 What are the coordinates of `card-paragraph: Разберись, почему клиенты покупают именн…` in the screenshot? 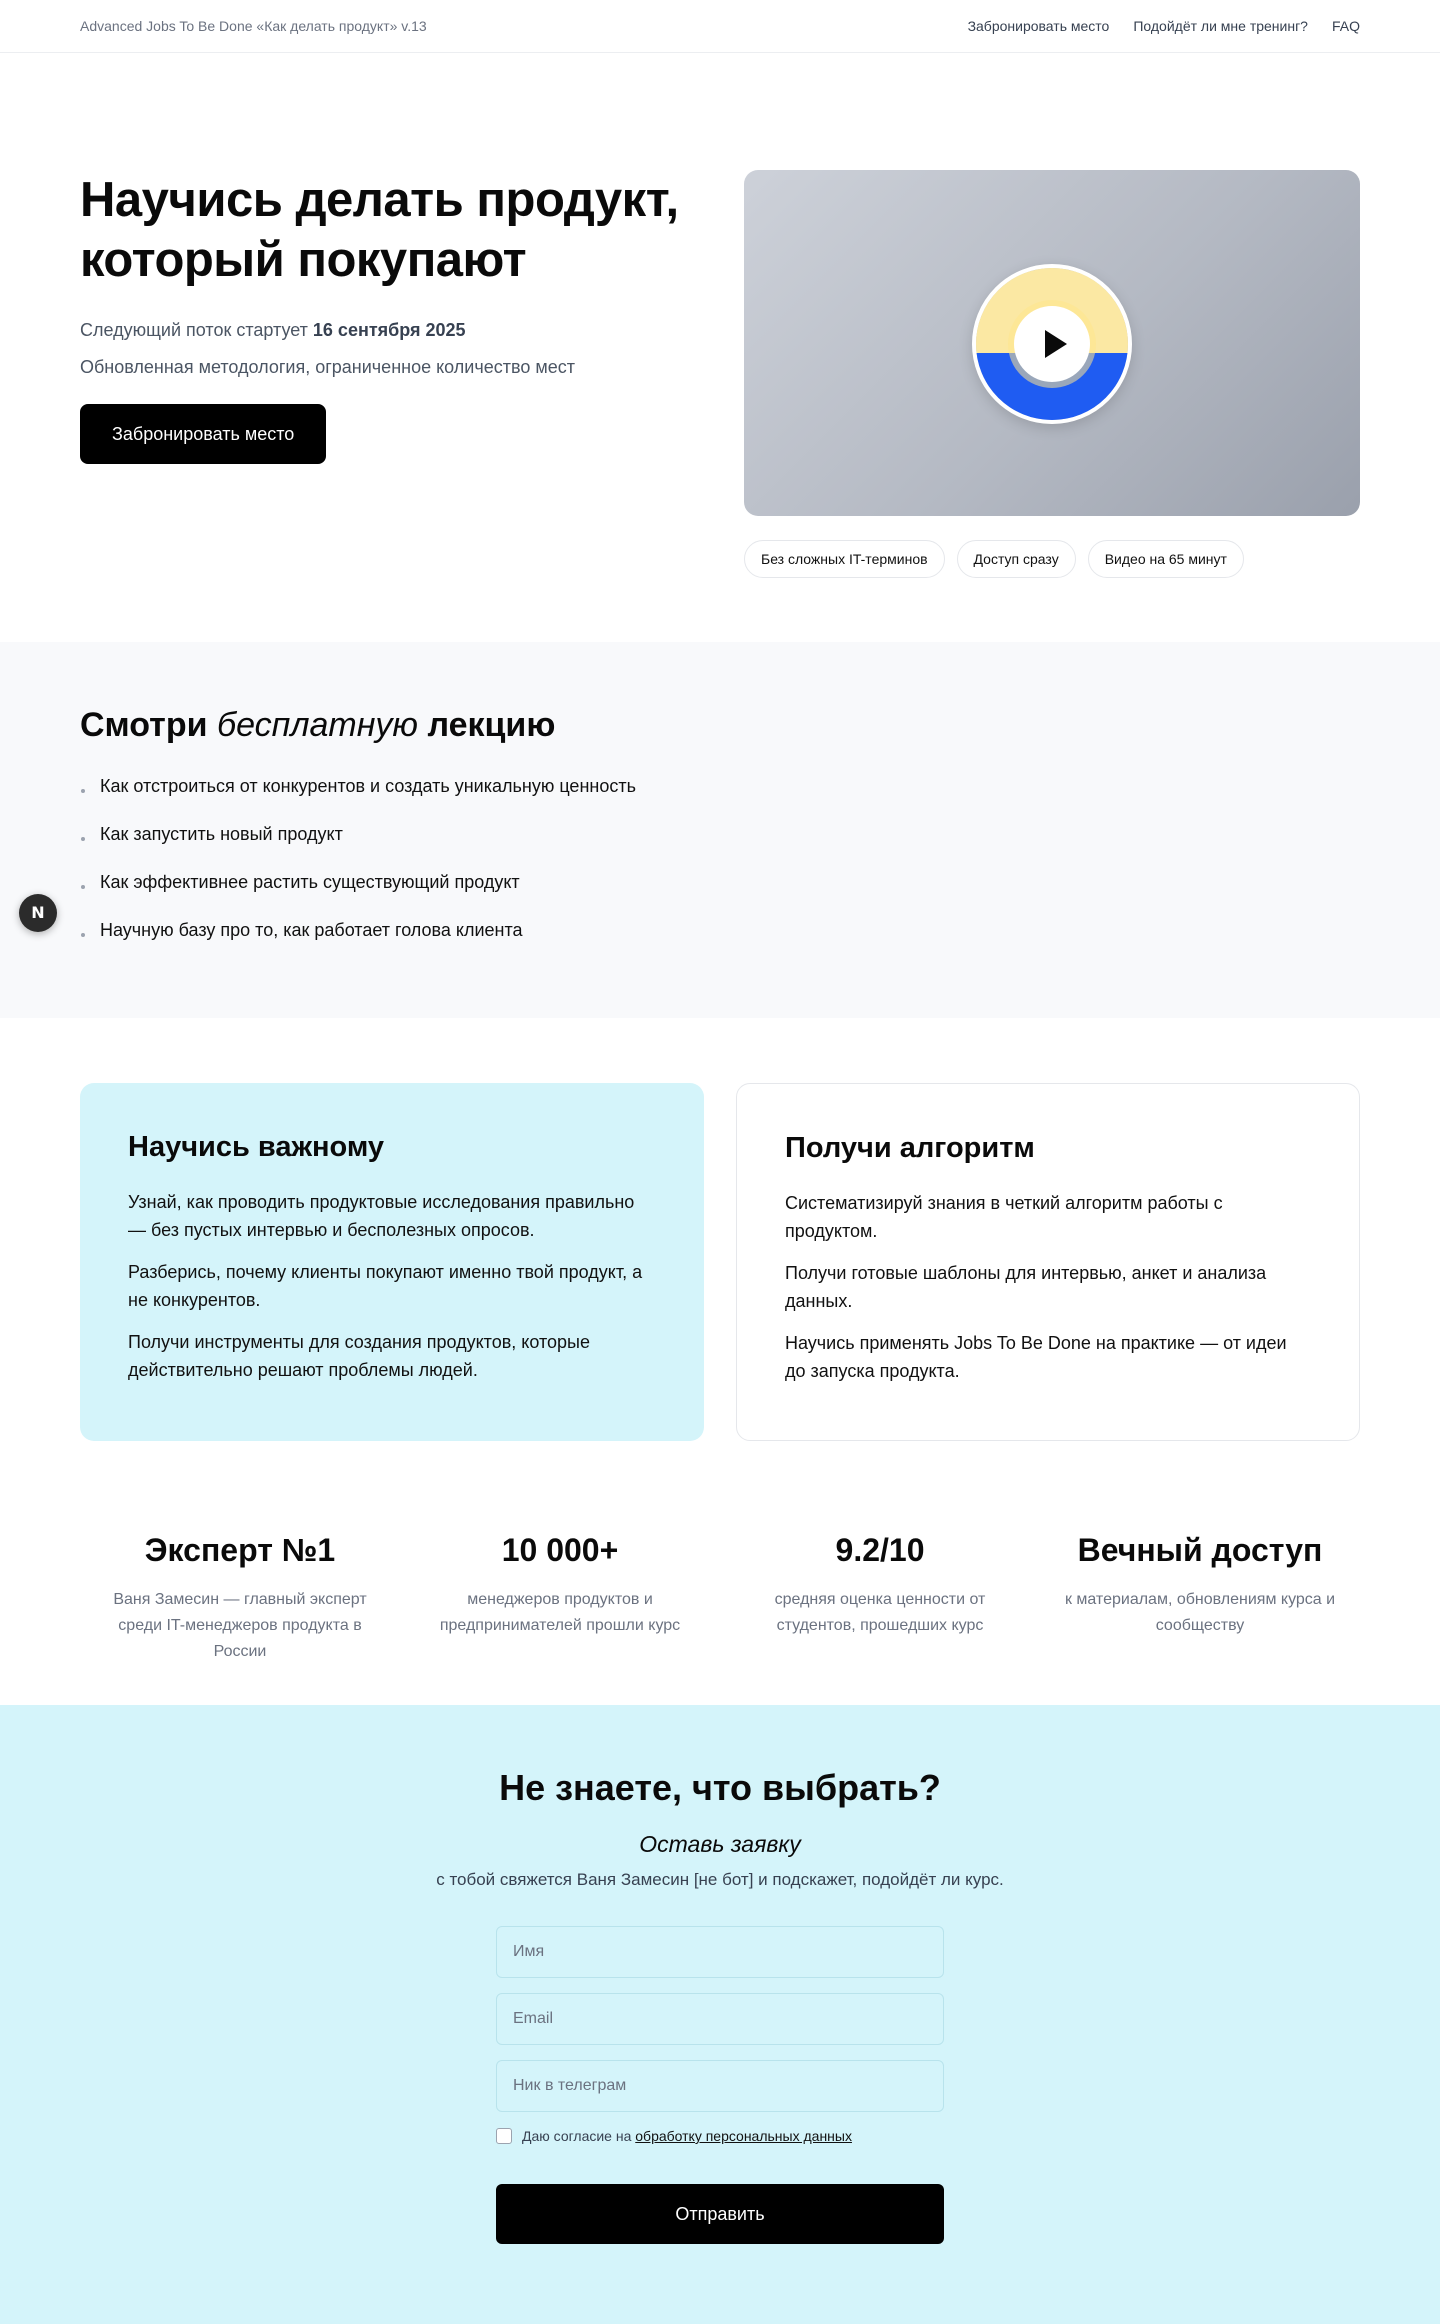 It's located at (385, 1286).